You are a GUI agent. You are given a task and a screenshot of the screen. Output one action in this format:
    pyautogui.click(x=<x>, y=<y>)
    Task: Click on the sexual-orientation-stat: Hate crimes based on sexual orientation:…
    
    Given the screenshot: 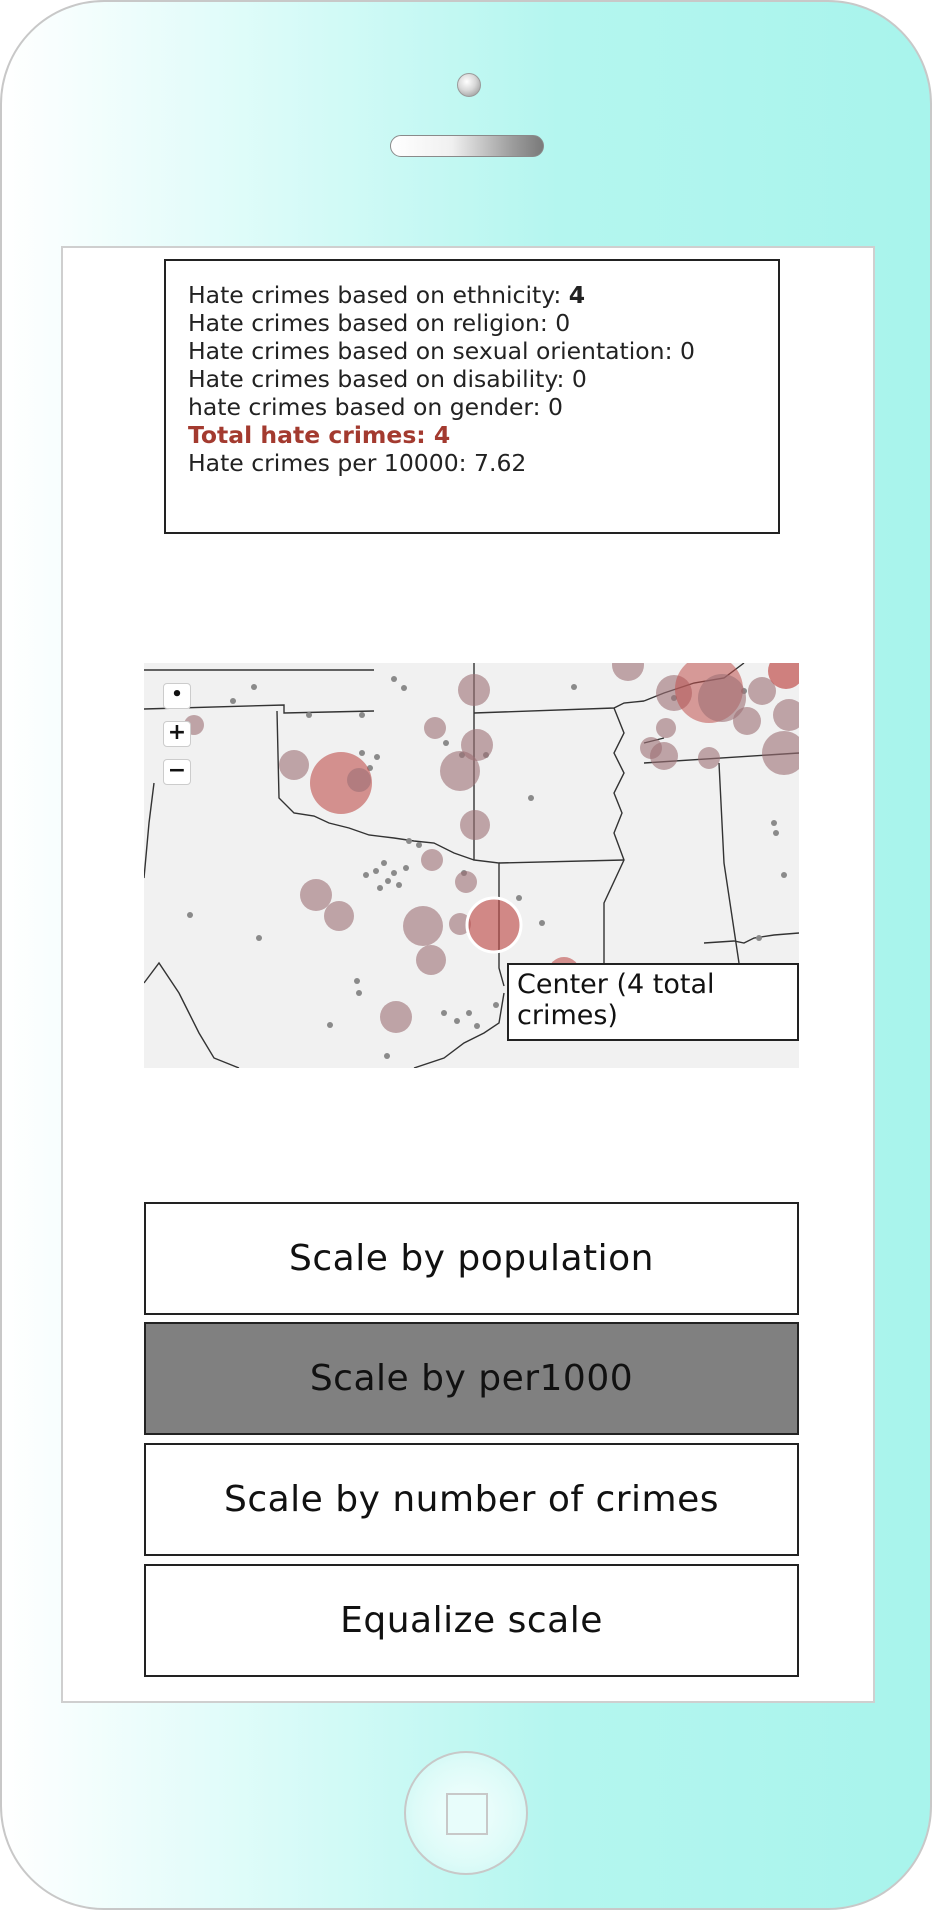 What is the action you would take?
    pyautogui.click(x=441, y=351)
    